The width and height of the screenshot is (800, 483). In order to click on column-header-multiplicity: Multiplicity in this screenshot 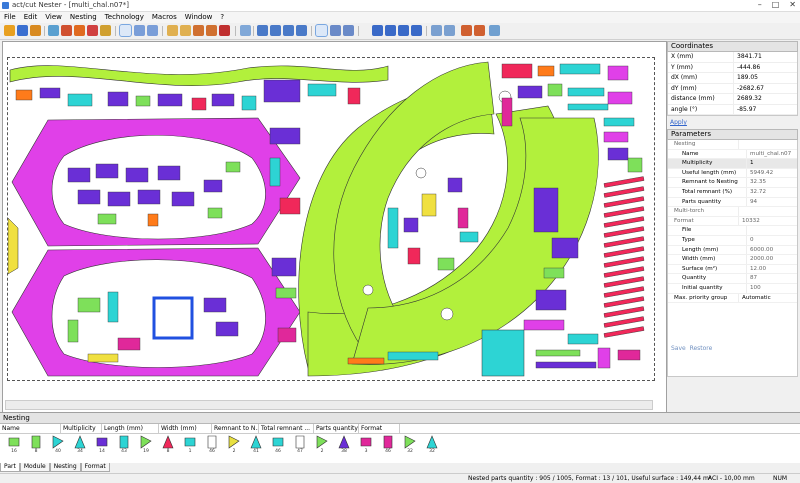, I will do `click(81, 428)`.